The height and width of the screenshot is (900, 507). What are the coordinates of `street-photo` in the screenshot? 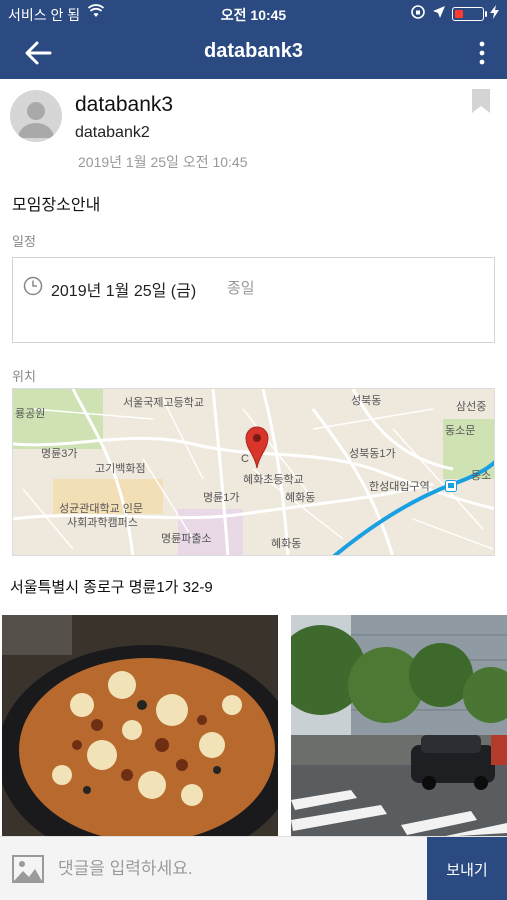 It's located at (399, 725).